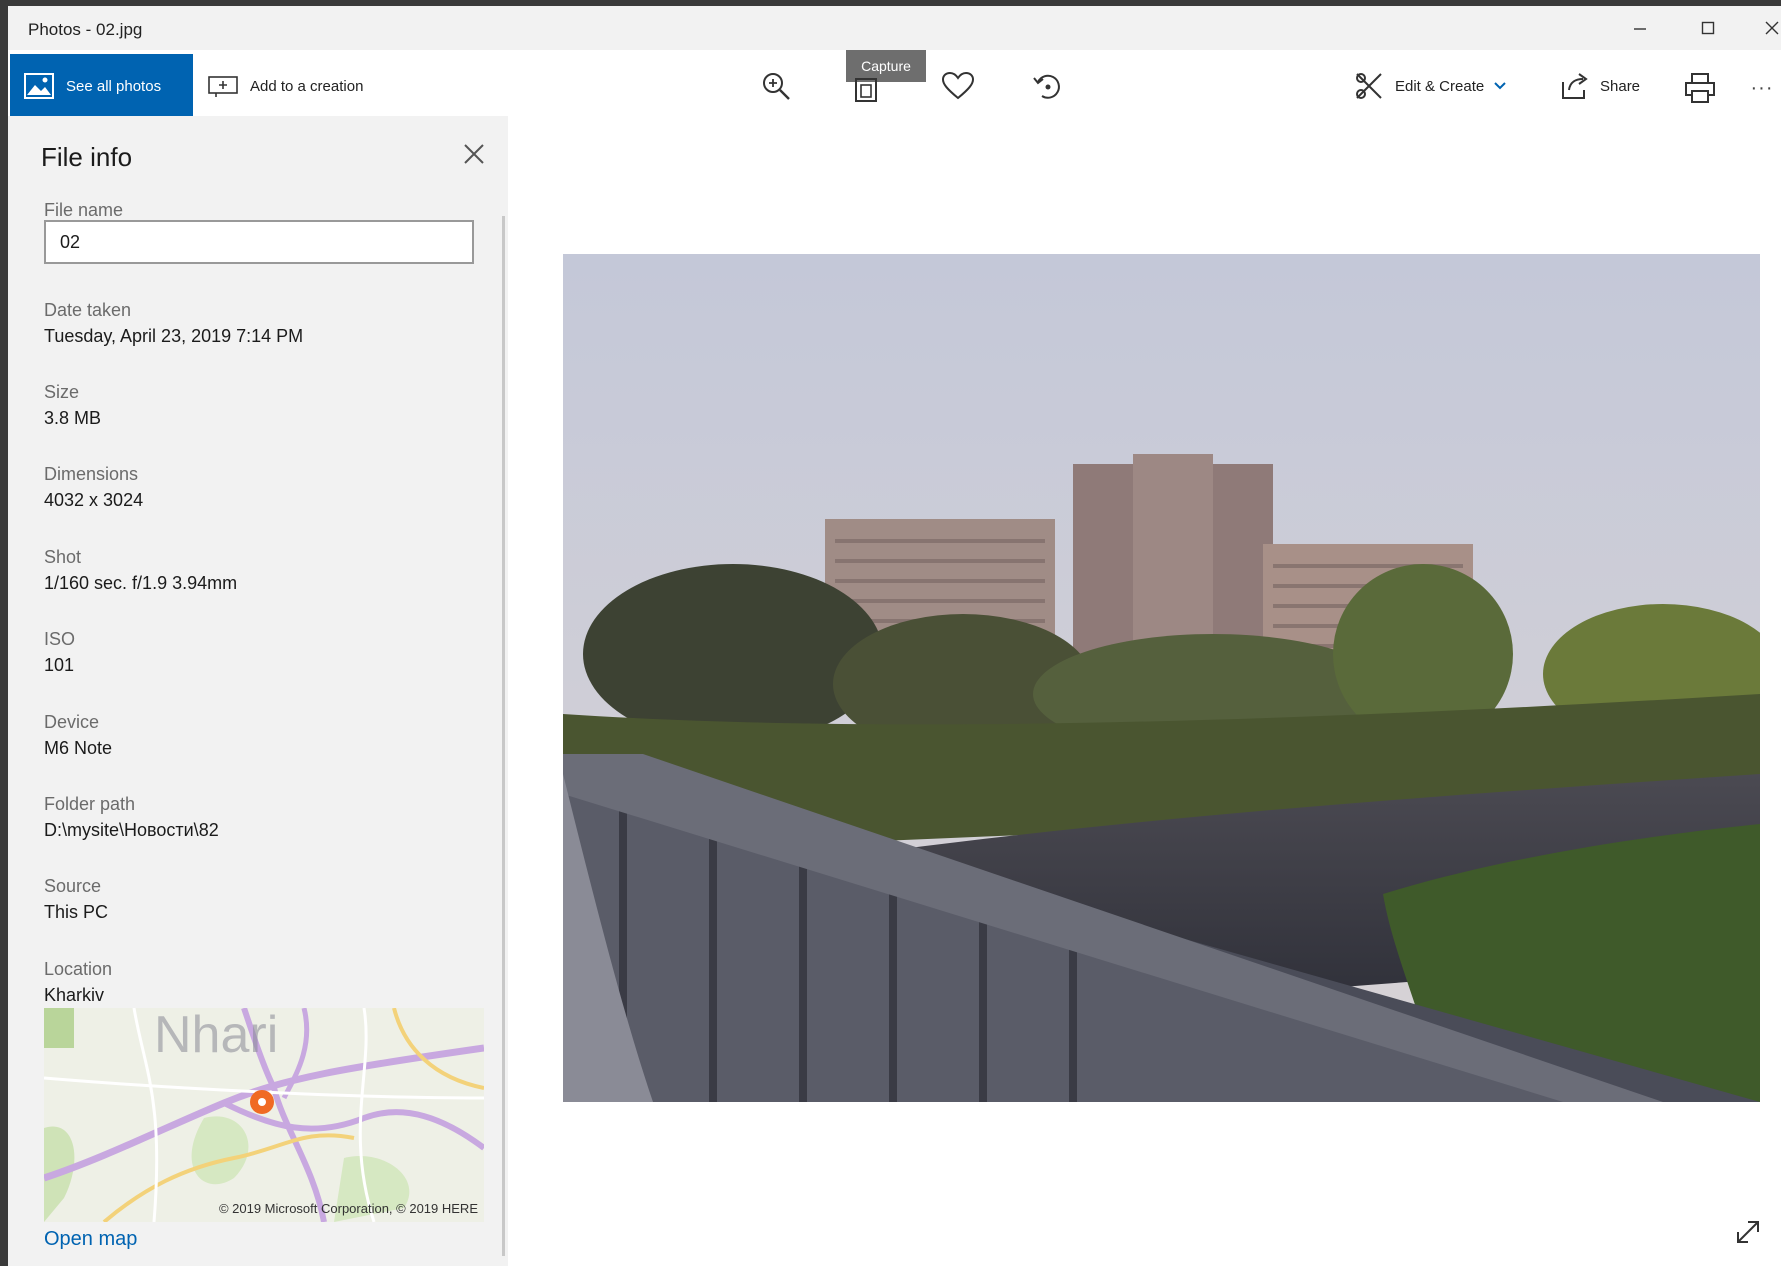  Describe the element at coordinates (84, 210) in the screenshot. I see `file-name-label: File name` at that location.